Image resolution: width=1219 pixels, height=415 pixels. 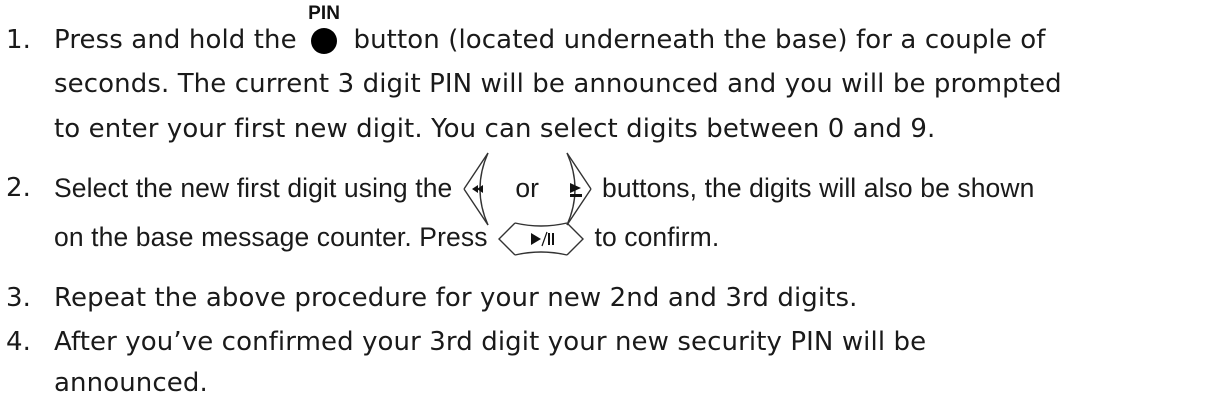 What do you see at coordinates (19, 40) in the screenshot?
I see `step-number: 1.` at bounding box center [19, 40].